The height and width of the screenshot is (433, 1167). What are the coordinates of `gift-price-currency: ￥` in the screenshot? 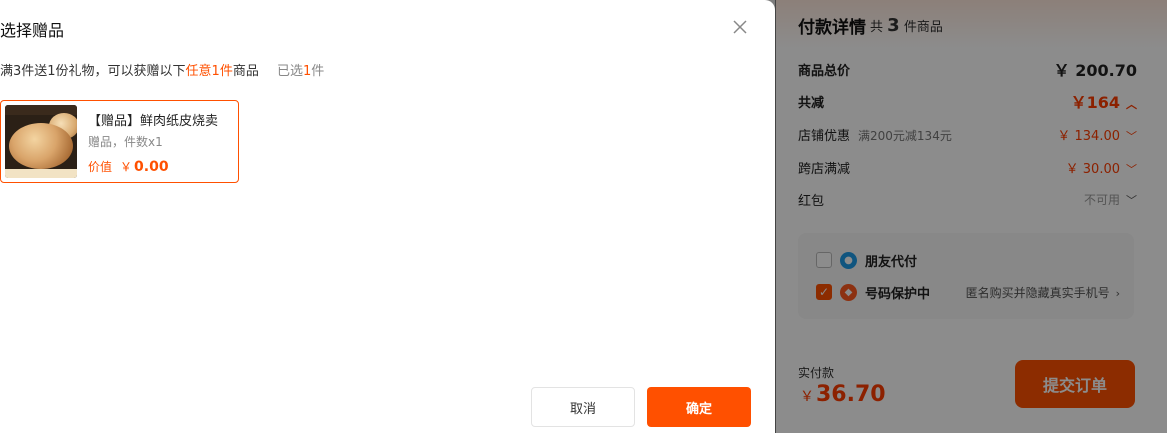 It's located at (126, 167).